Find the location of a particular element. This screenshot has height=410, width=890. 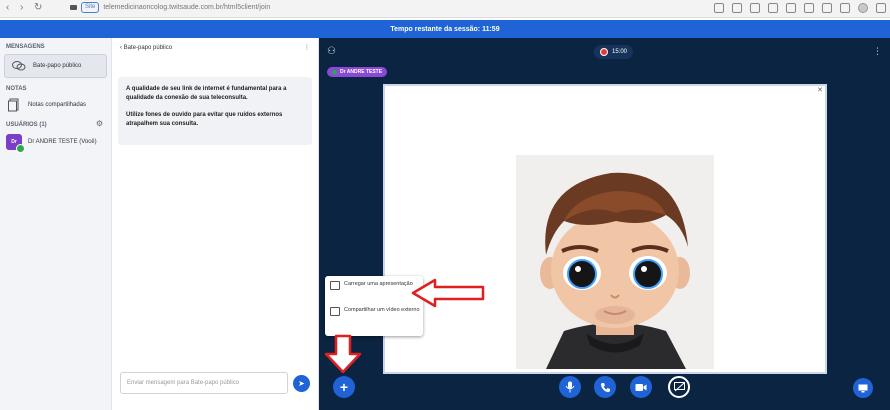

chat-message-input: Enviar mensagem para Bate-papo público is located at coordinates (204, 383).